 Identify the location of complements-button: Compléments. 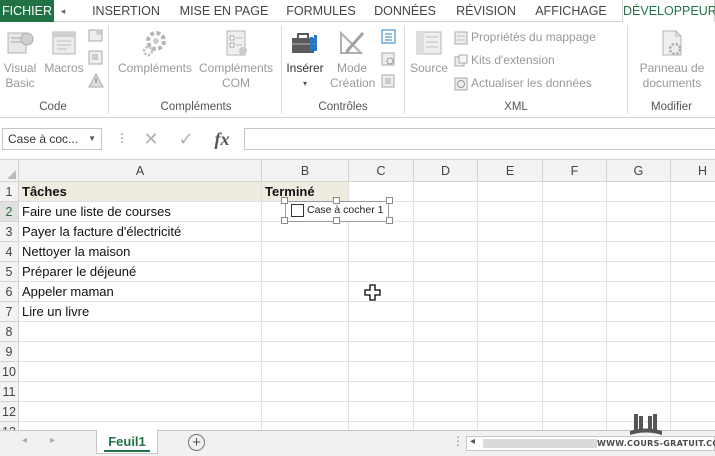
(155, 51).